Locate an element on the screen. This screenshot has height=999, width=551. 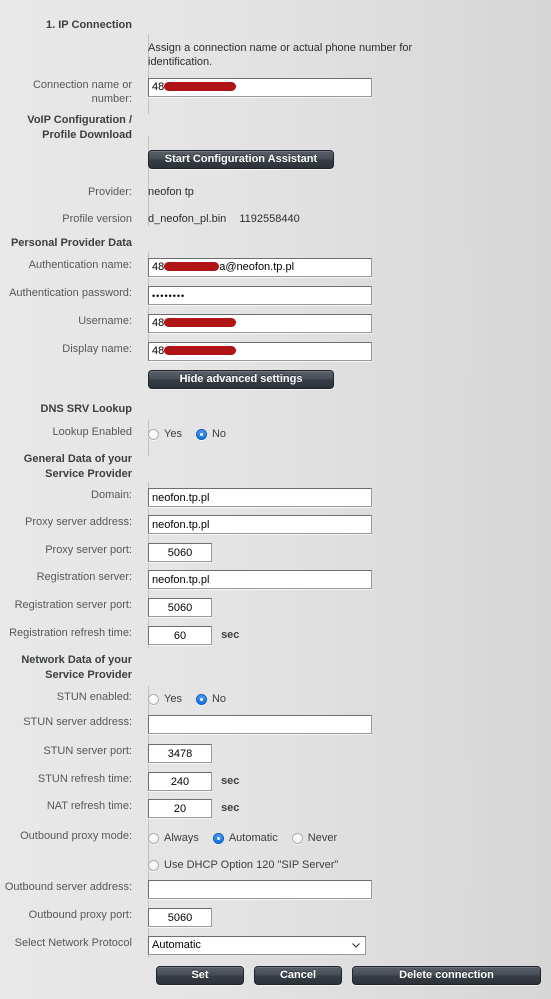
label-outbound-proxy-port: Outbound proxy port: is located at coordinates (80, 915).